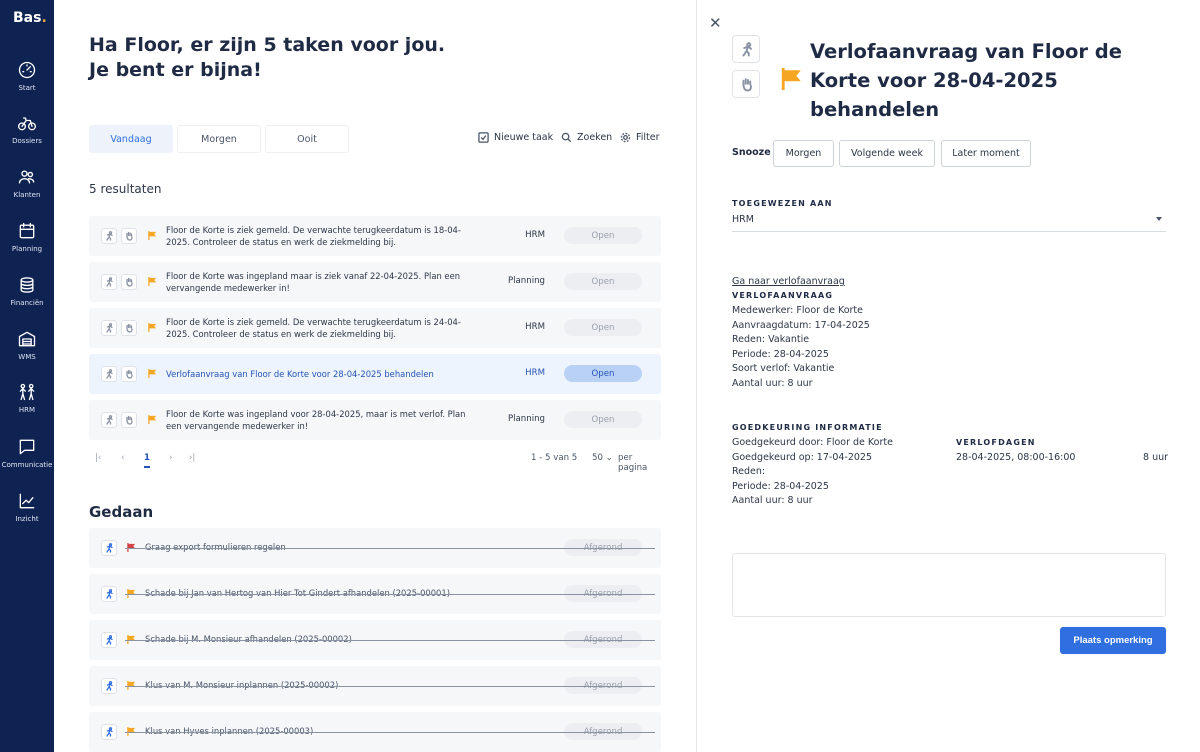  What do you see at coordinates (788, 281) in the screenshot?
I see `leave-request-link: Ga naar verlofaanvraag` at bounding box center [788, 281].